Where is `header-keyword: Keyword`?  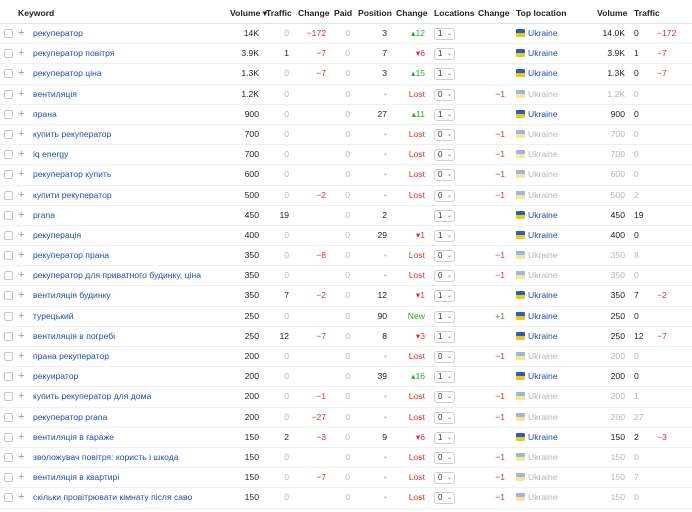 header-keyword: Keyword is located at coordinates (36, 13).